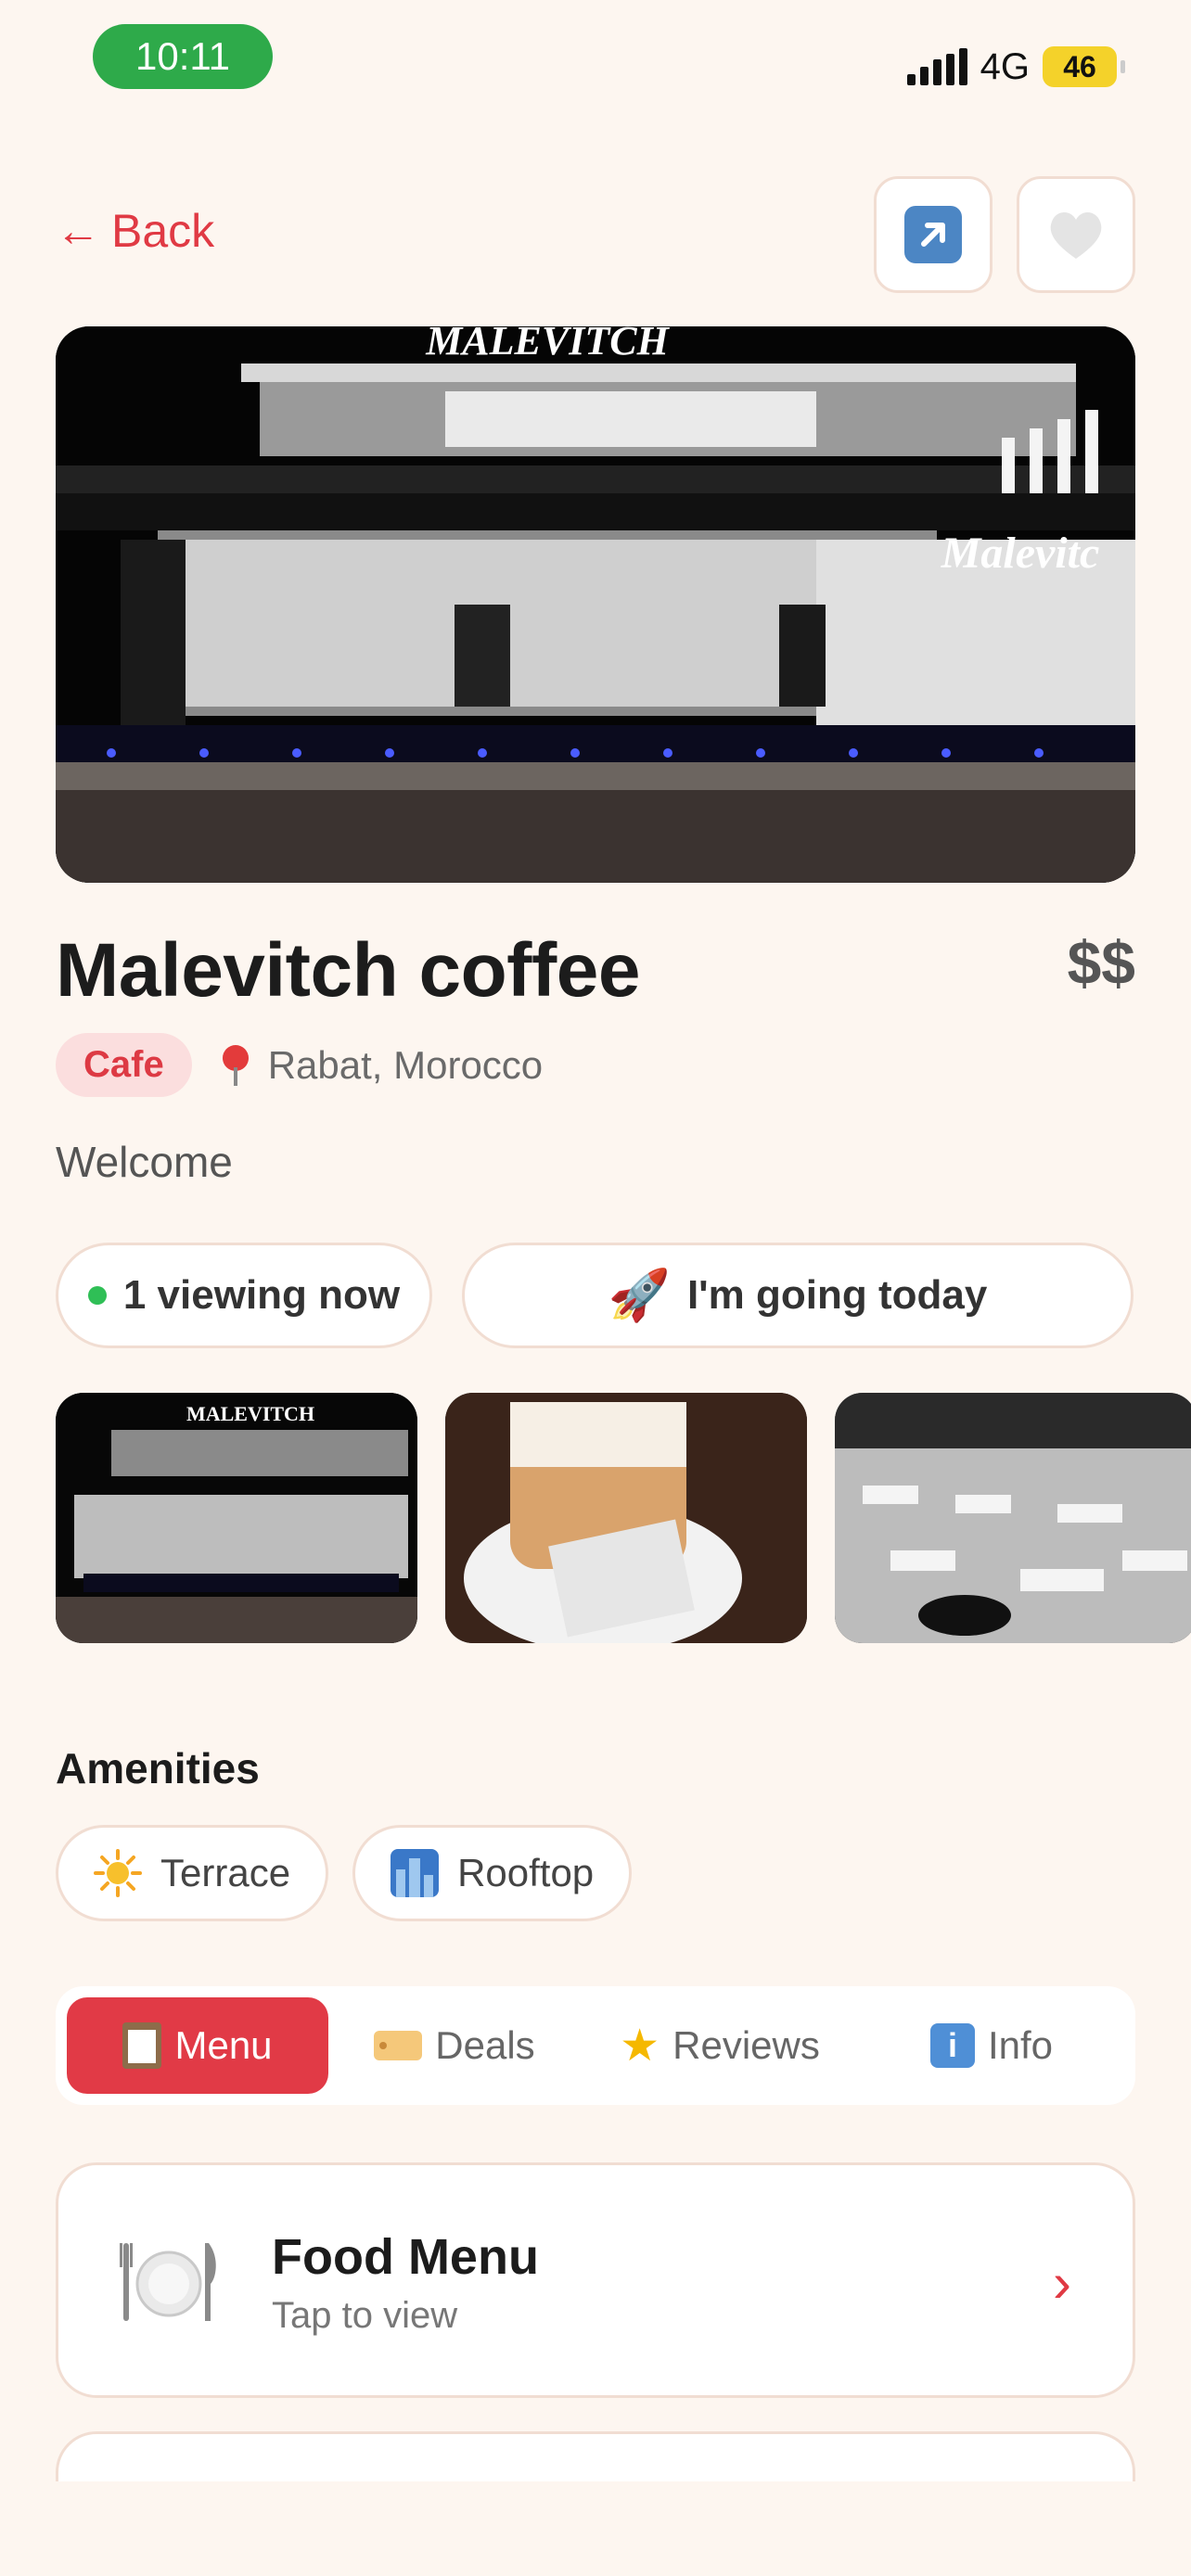 The width and height of the screenshot is (1191, 2576). I want to click on location: Rabat, Morocco, so click(381, 1065).